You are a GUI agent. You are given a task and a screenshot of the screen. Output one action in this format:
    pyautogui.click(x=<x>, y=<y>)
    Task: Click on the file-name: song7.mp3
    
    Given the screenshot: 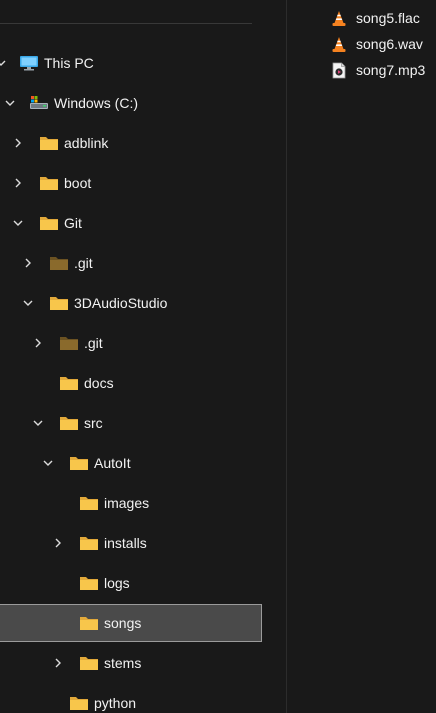 What is the action you would take?
    pyautogui.click(x=391, y=70)
    